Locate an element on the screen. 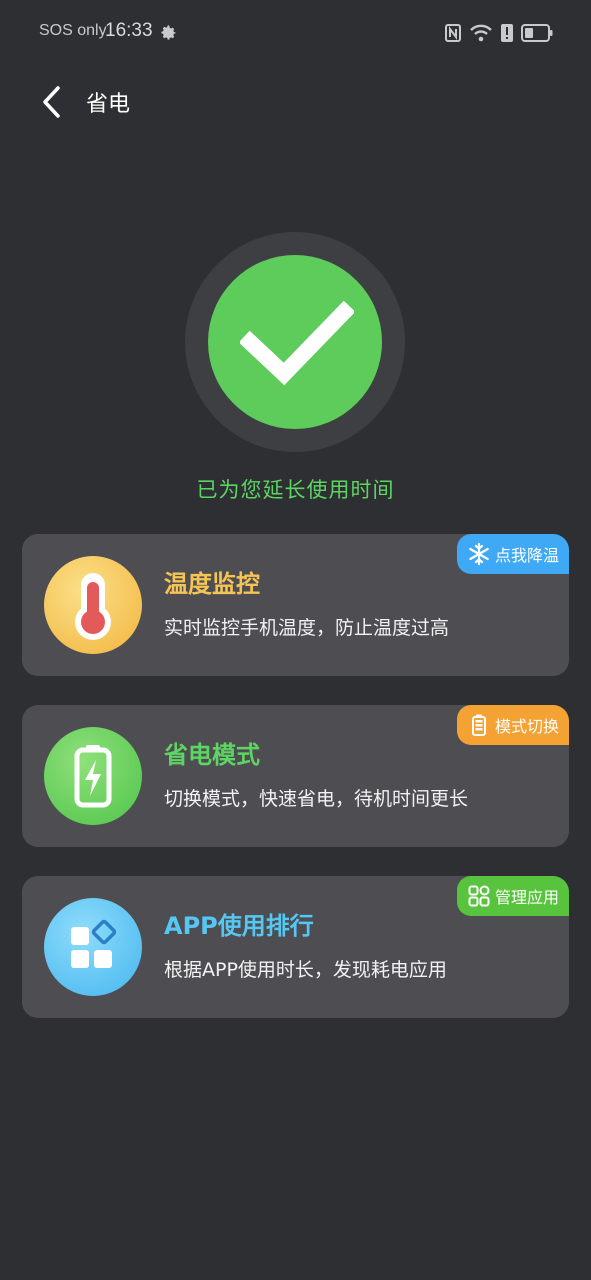  power-saving-mode-card: 省电模式 切换模式，快速省电，待机时间更长 模式切换 is located at coordinates (295, 776).